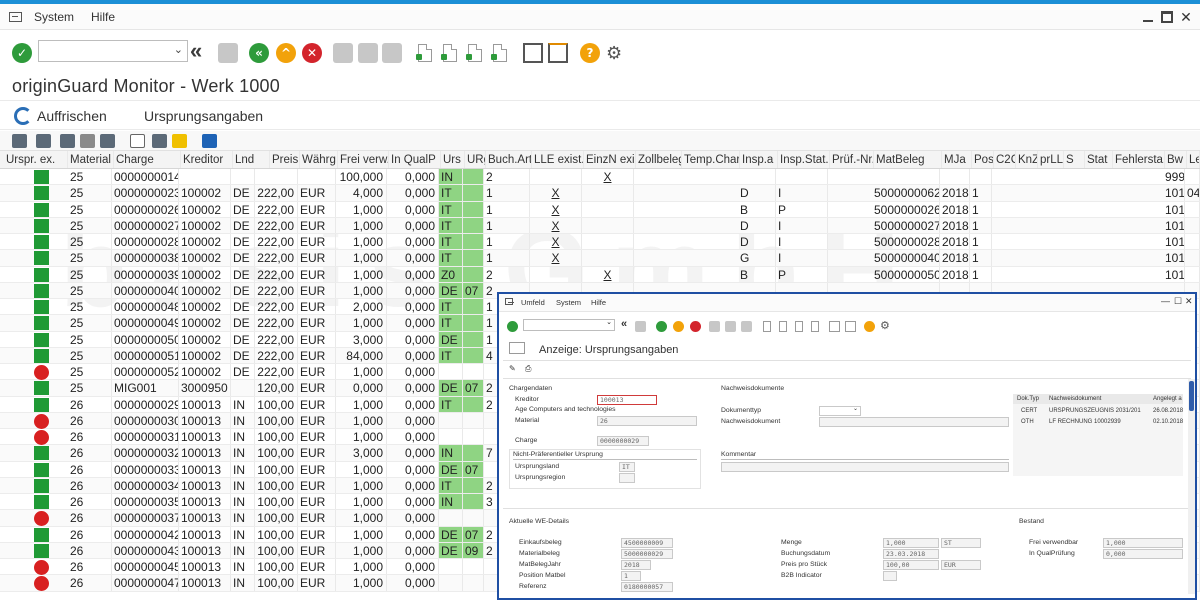 The image size is (1200, 600). Describe the element at coordinates (509, 159) in the screenshot. I see `column-header: Buch.Art` at that location.